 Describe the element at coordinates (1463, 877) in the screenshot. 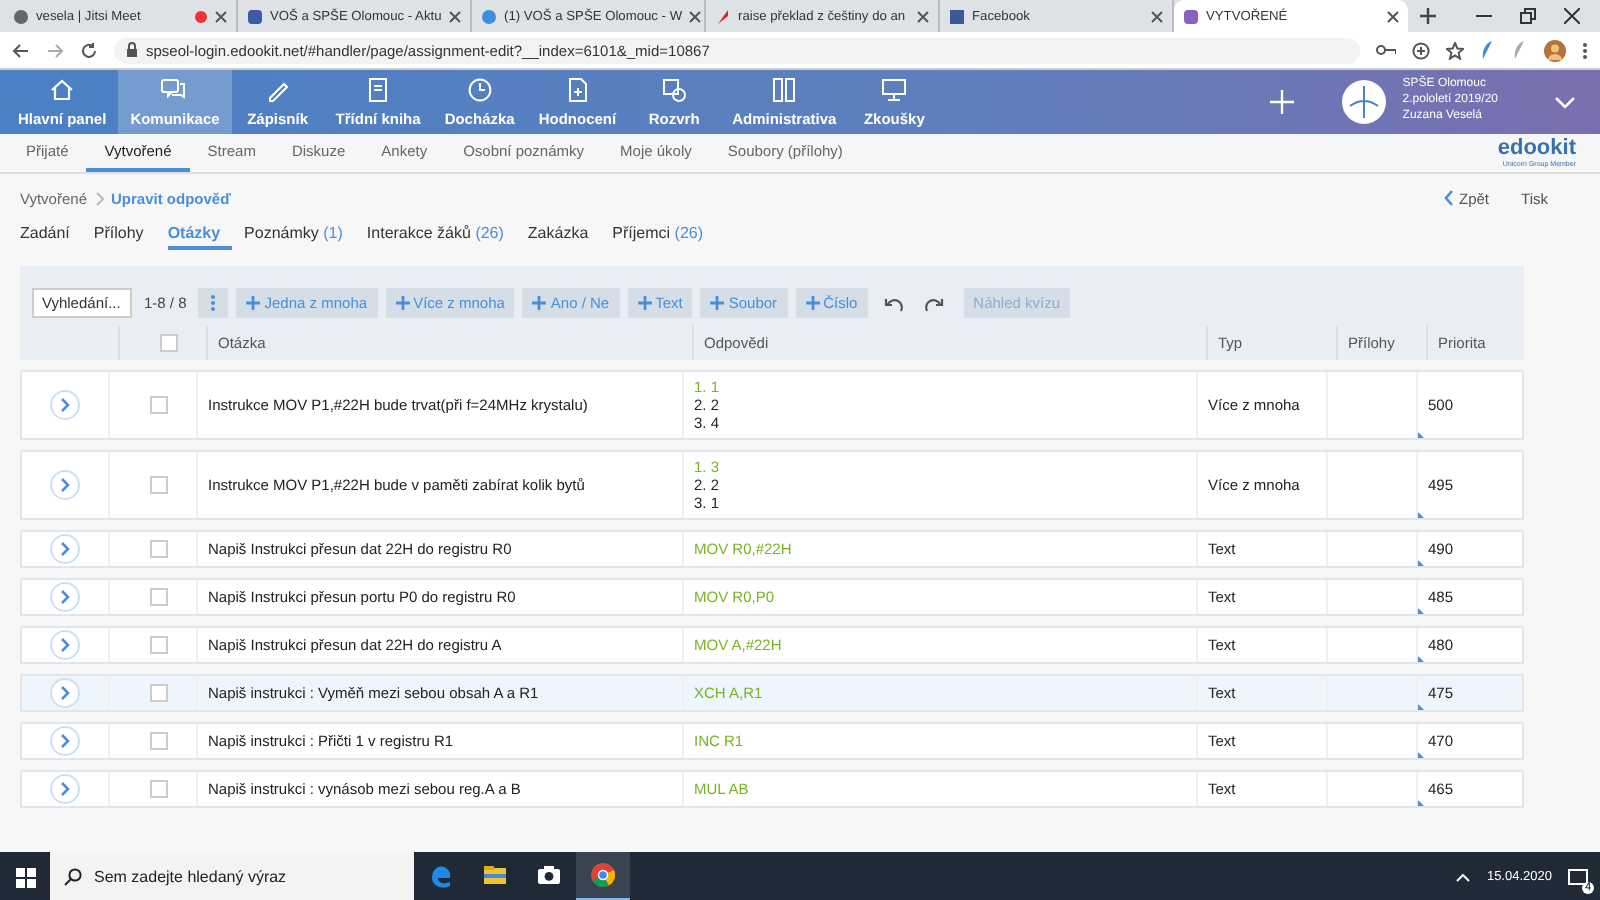

I see `chevron-up-icon` at that location.